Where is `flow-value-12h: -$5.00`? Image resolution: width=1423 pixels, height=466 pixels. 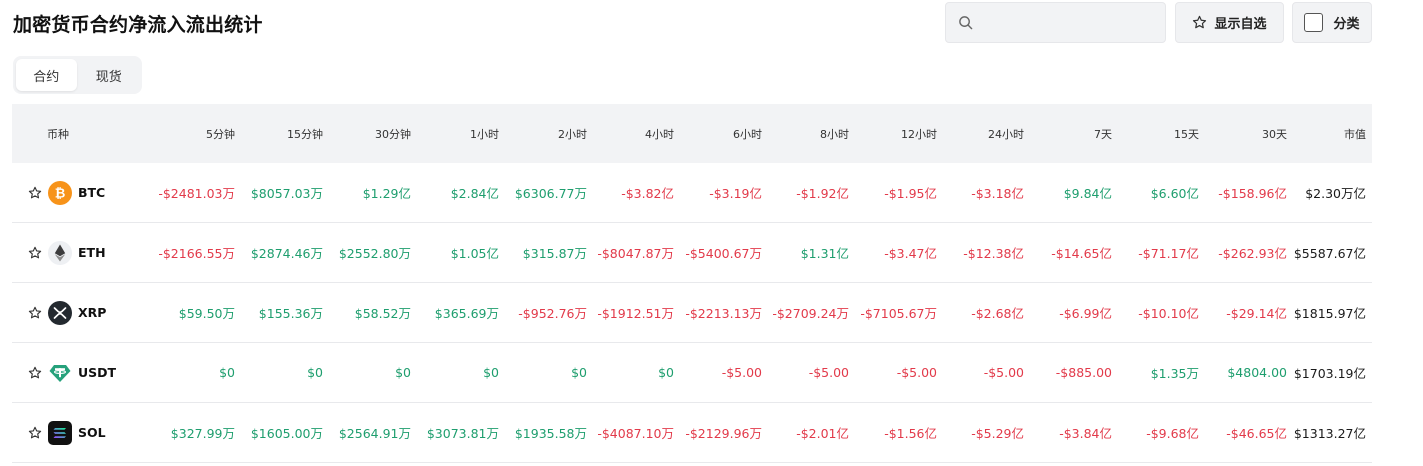 flow-value-12h: -$5.00 is located at coordinates (916, 372).